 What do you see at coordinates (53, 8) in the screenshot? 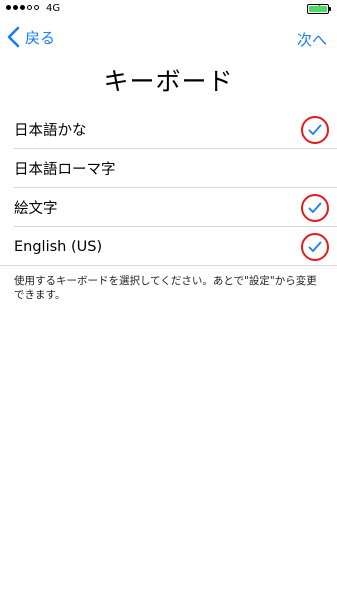
I see `network-type: 4G` at bounding box center [53, 8].